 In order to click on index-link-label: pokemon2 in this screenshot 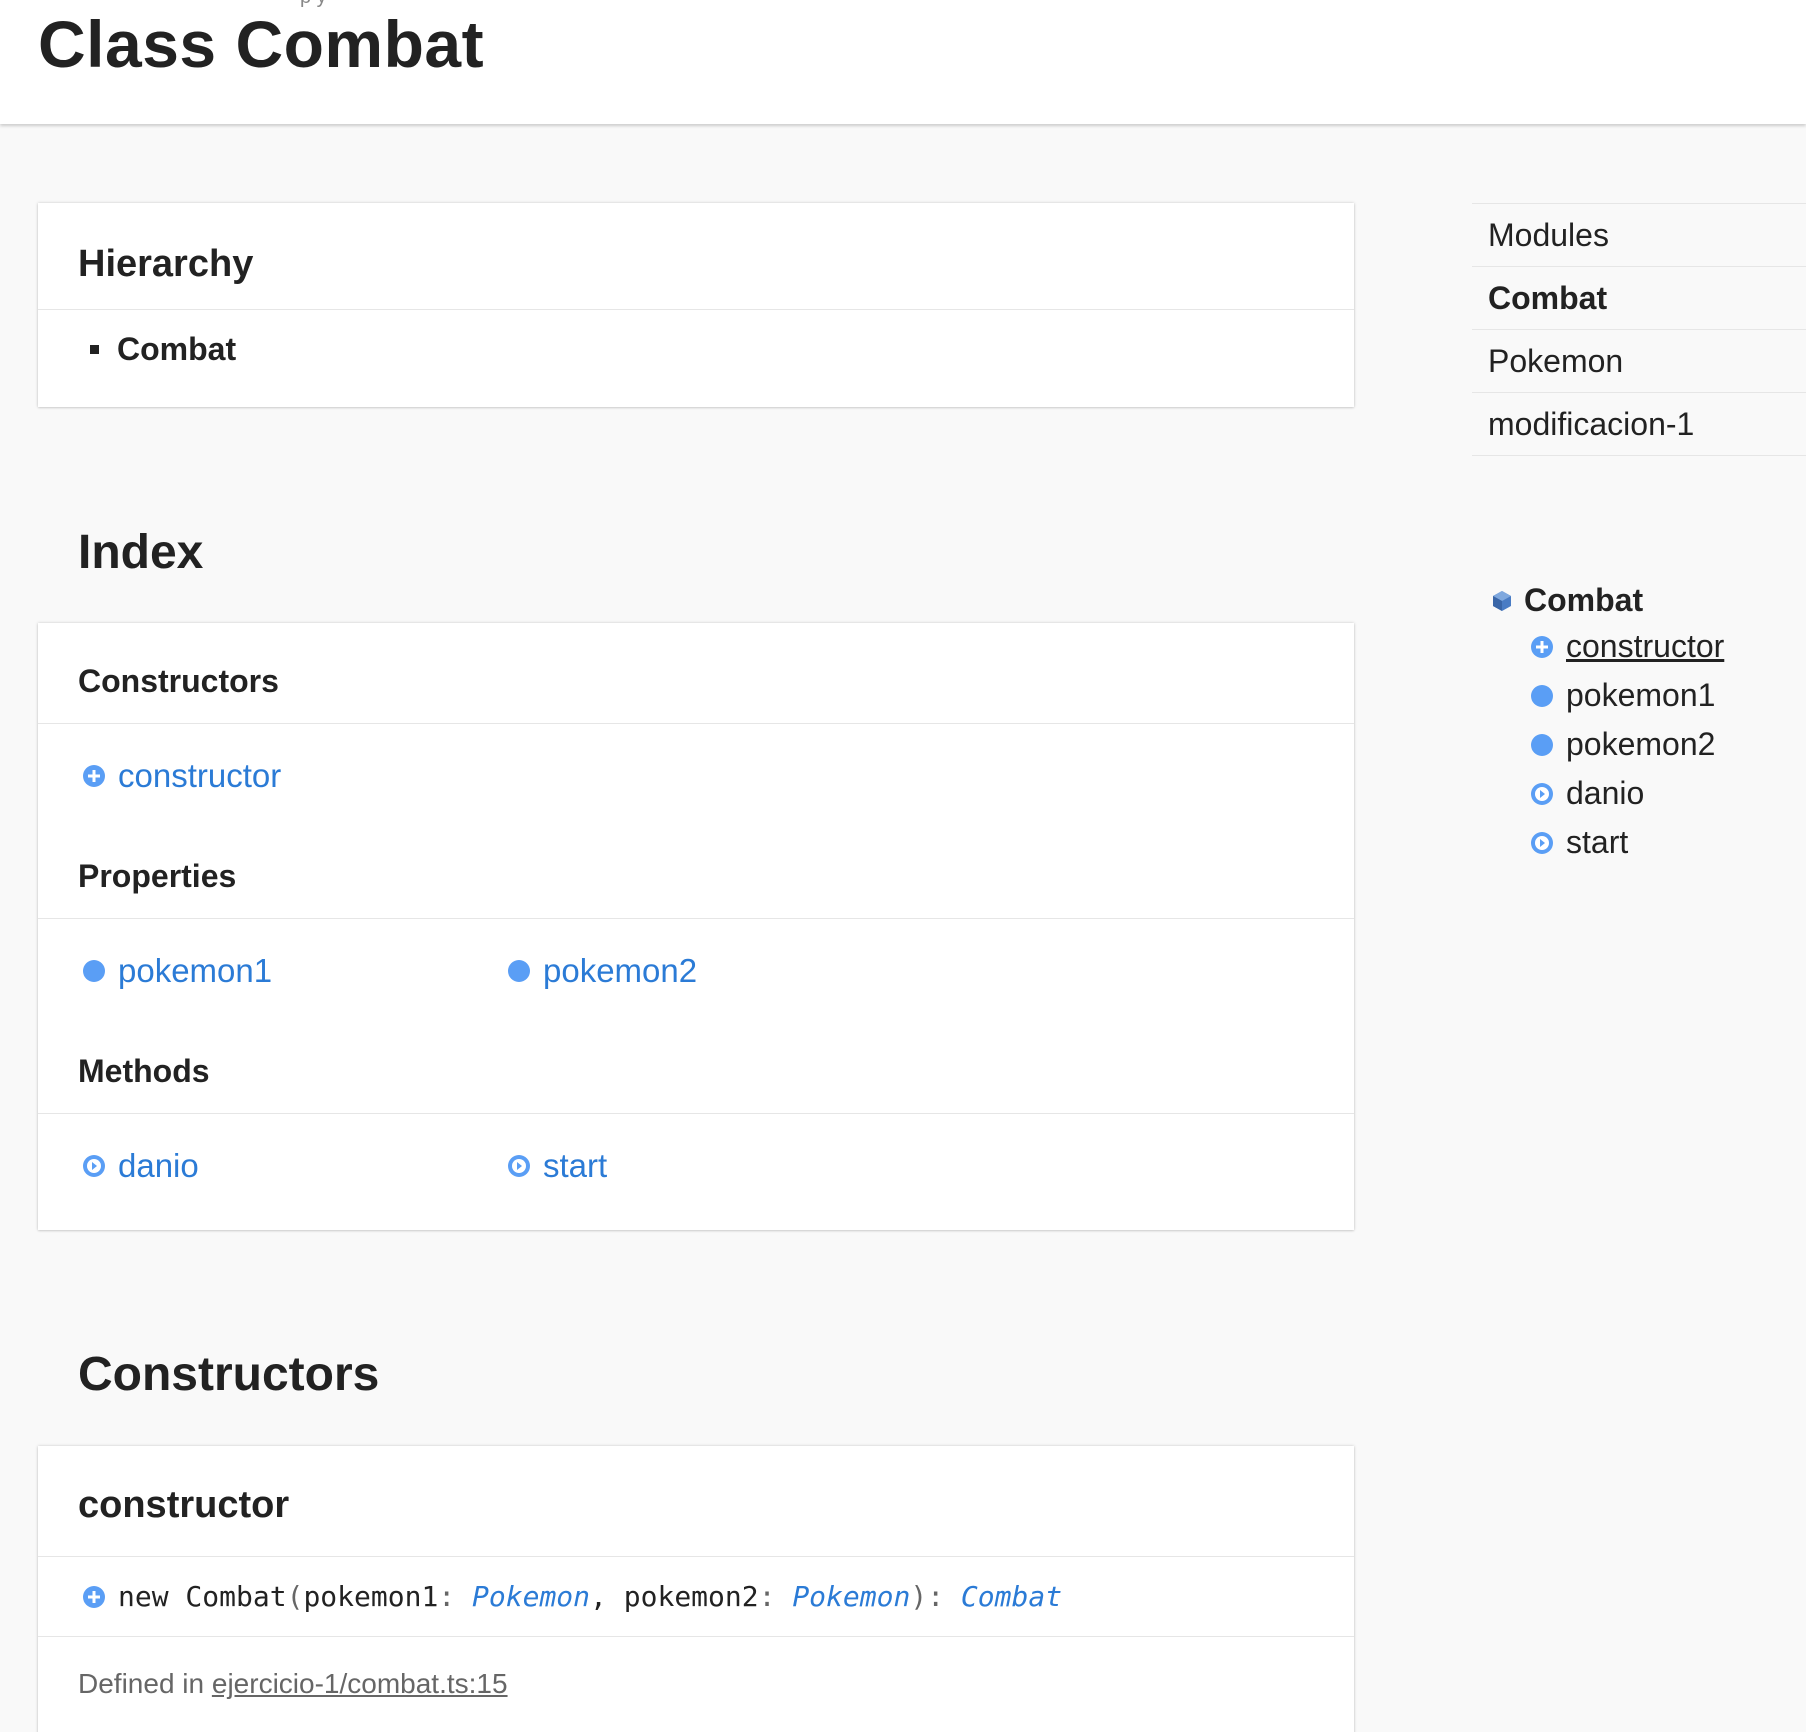, I will do `click(620, 970)`.